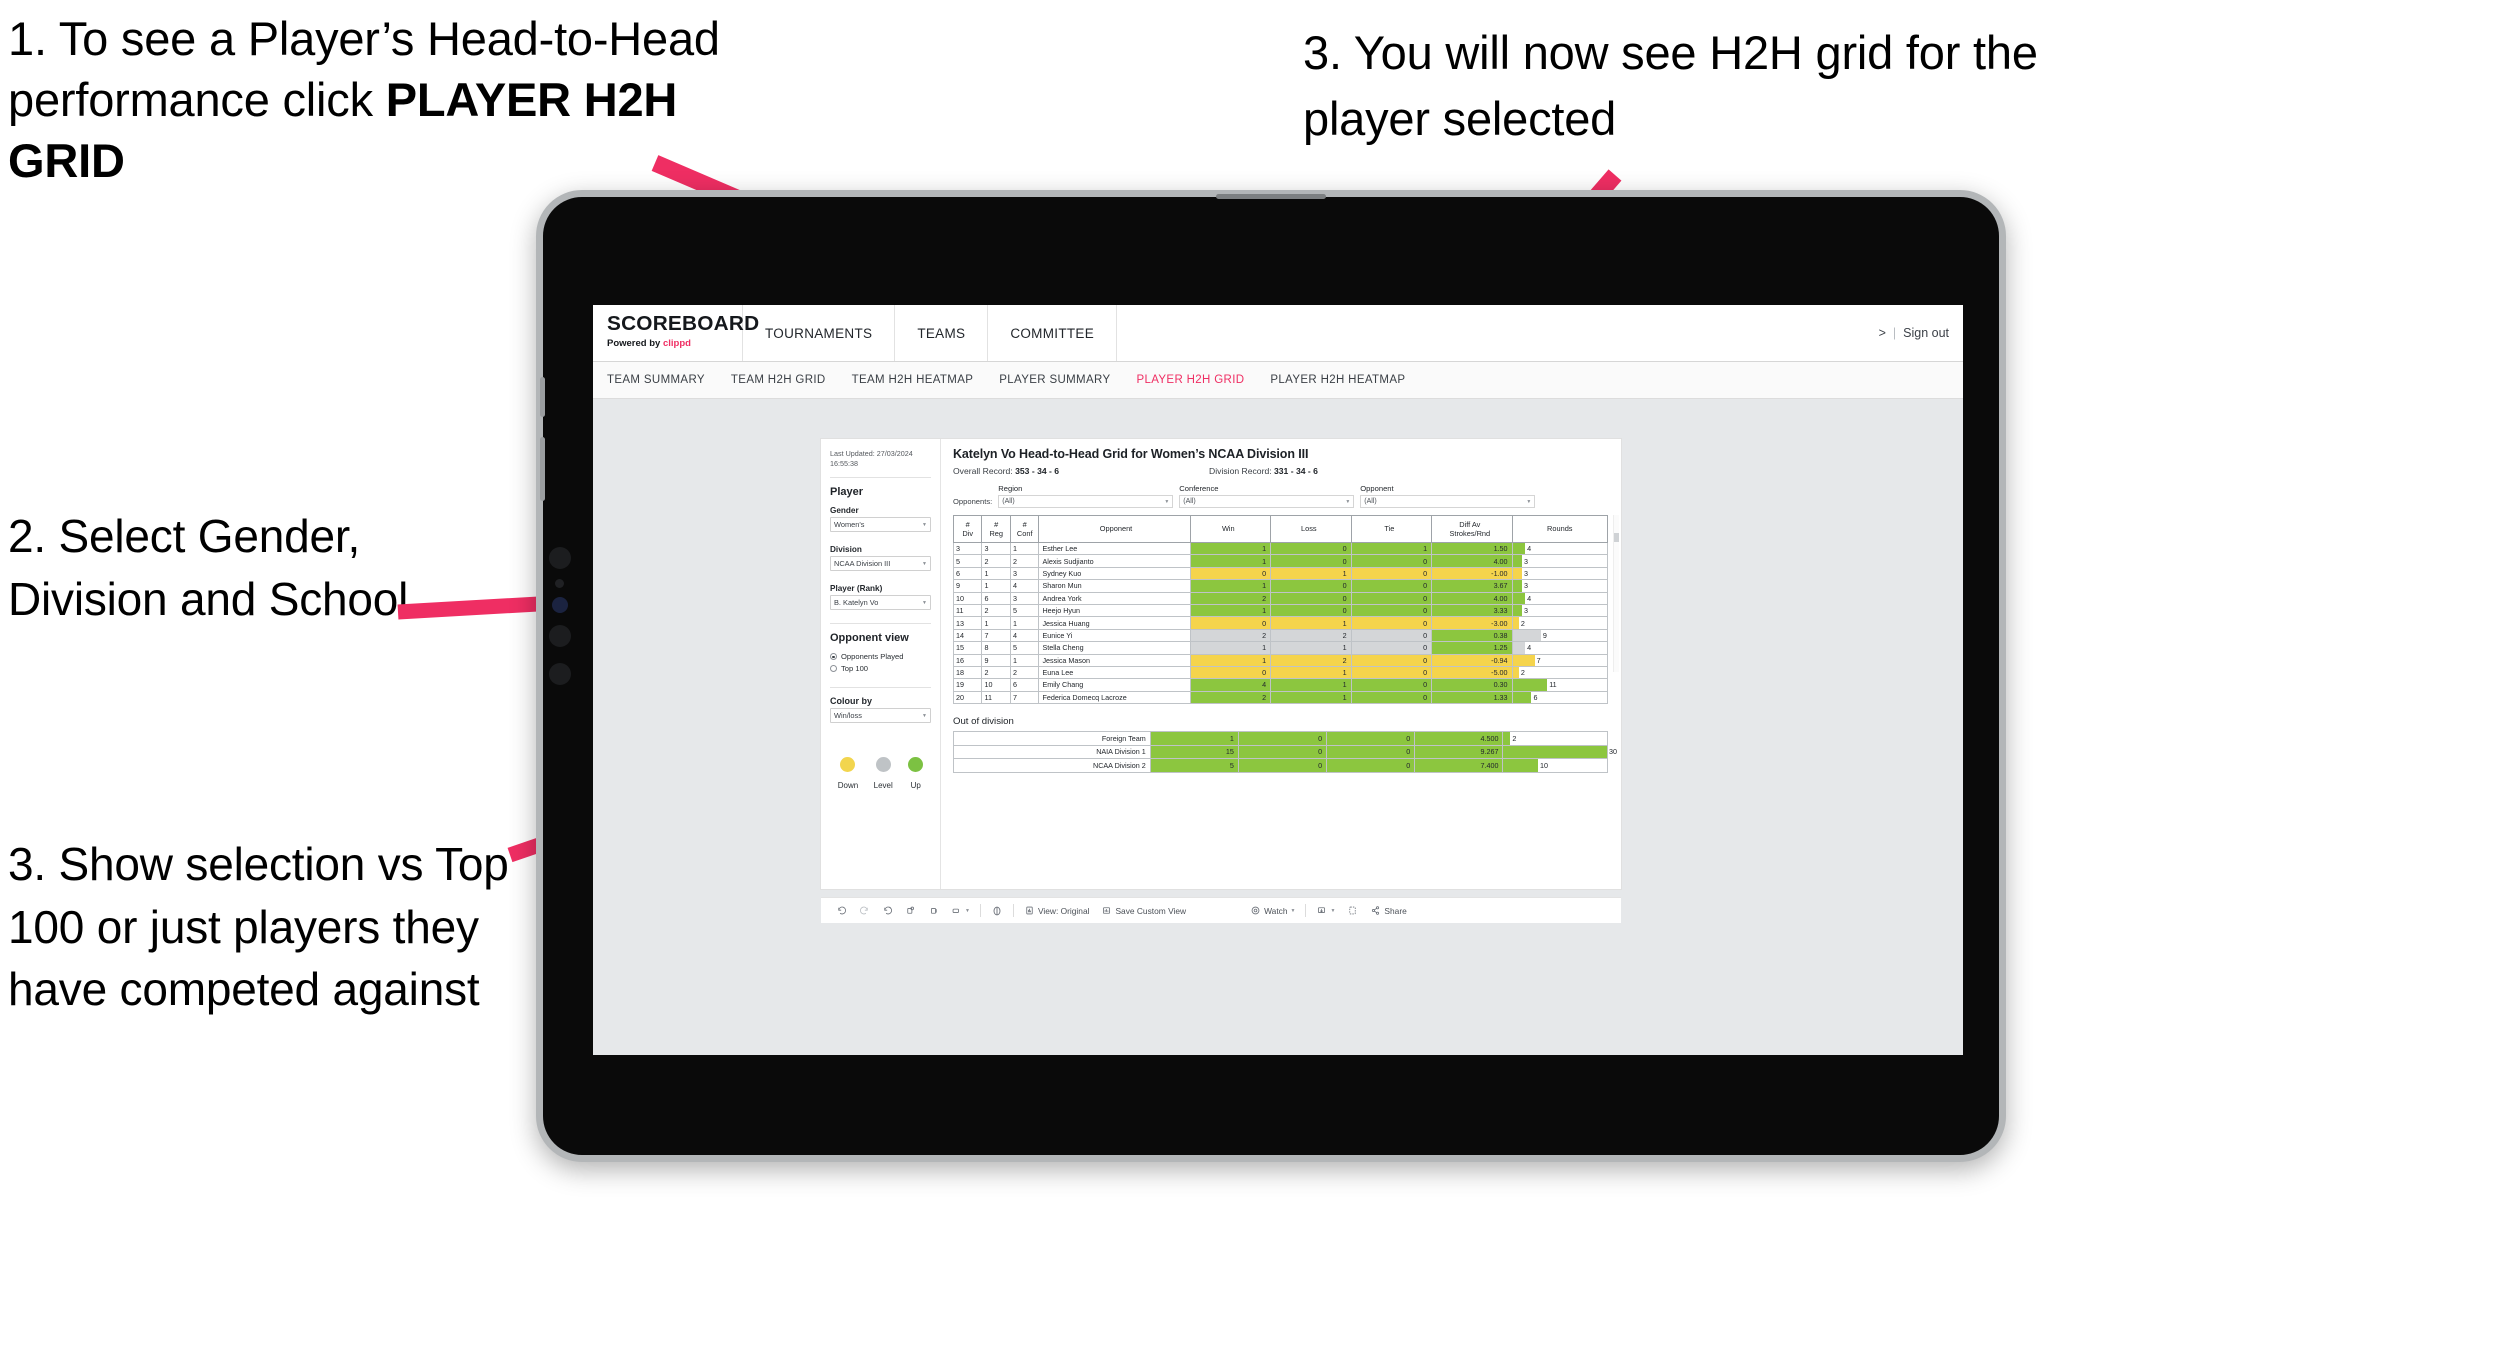  I want to click on table-row: 3 3 1 Esther Lee 1 0 1 1.50 4, so click(1280, 548).